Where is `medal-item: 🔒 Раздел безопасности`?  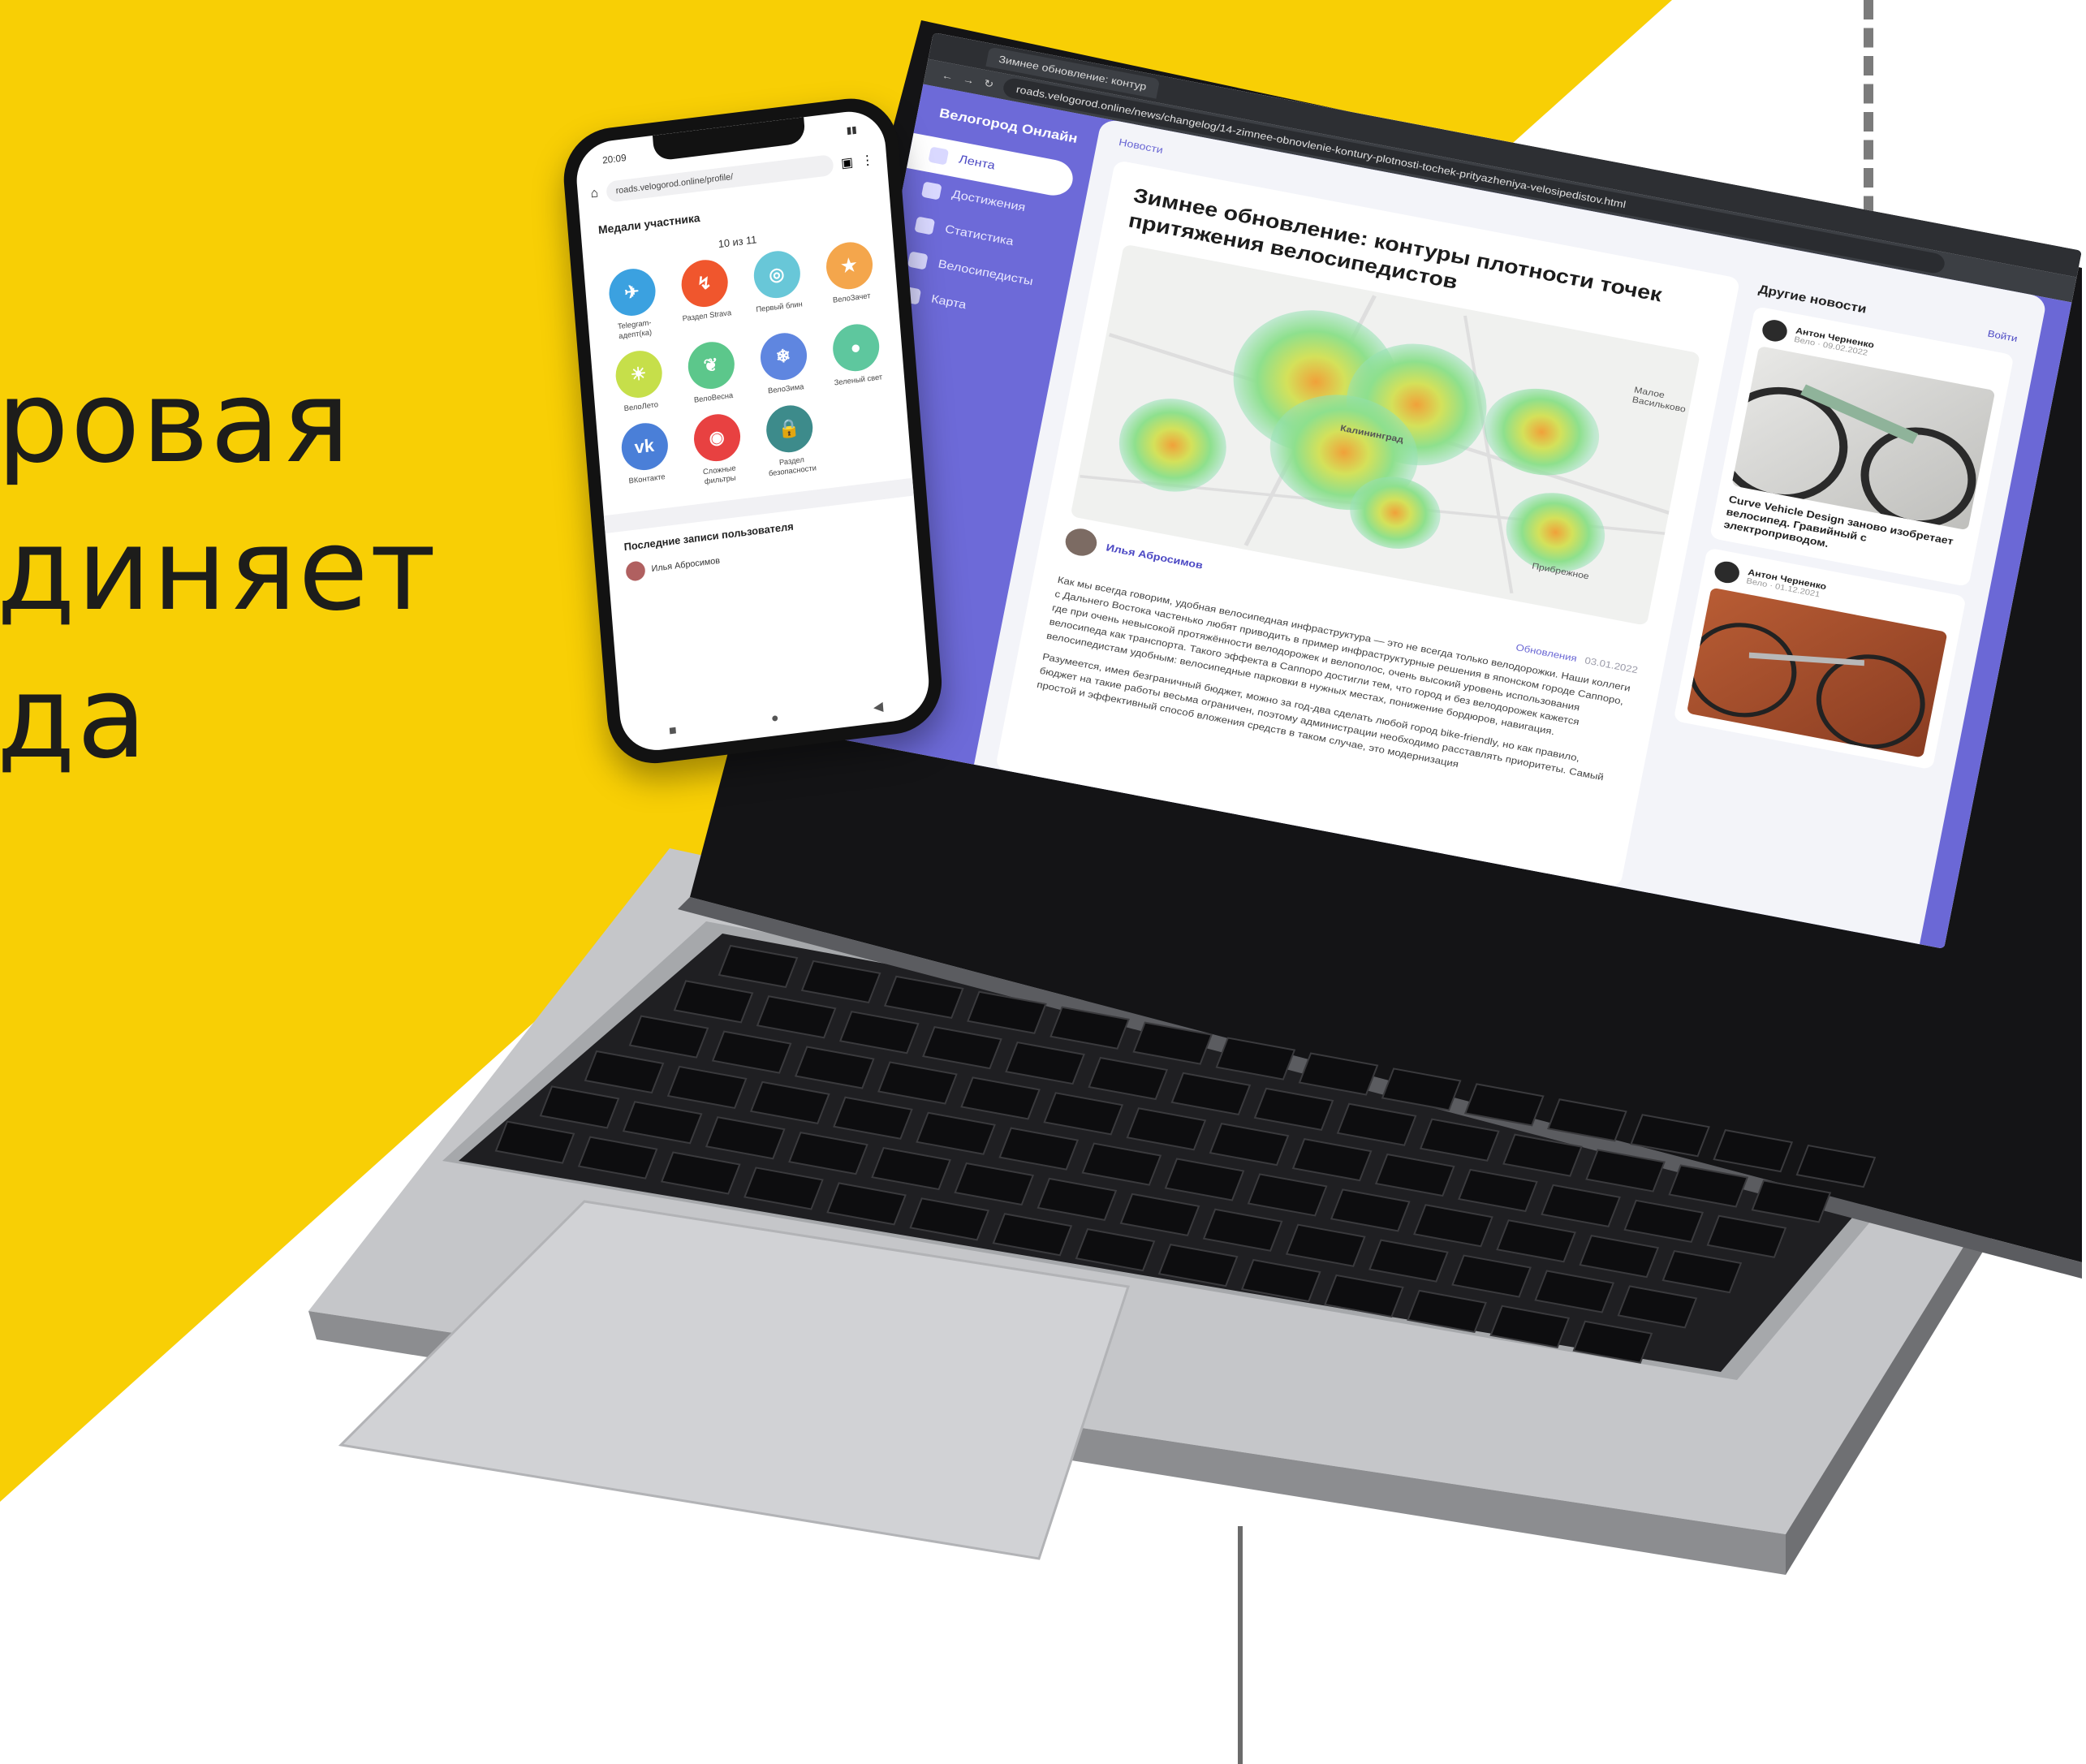
medal-item: 🔒 Раздел безопасности is located at coordinates (789, 441).